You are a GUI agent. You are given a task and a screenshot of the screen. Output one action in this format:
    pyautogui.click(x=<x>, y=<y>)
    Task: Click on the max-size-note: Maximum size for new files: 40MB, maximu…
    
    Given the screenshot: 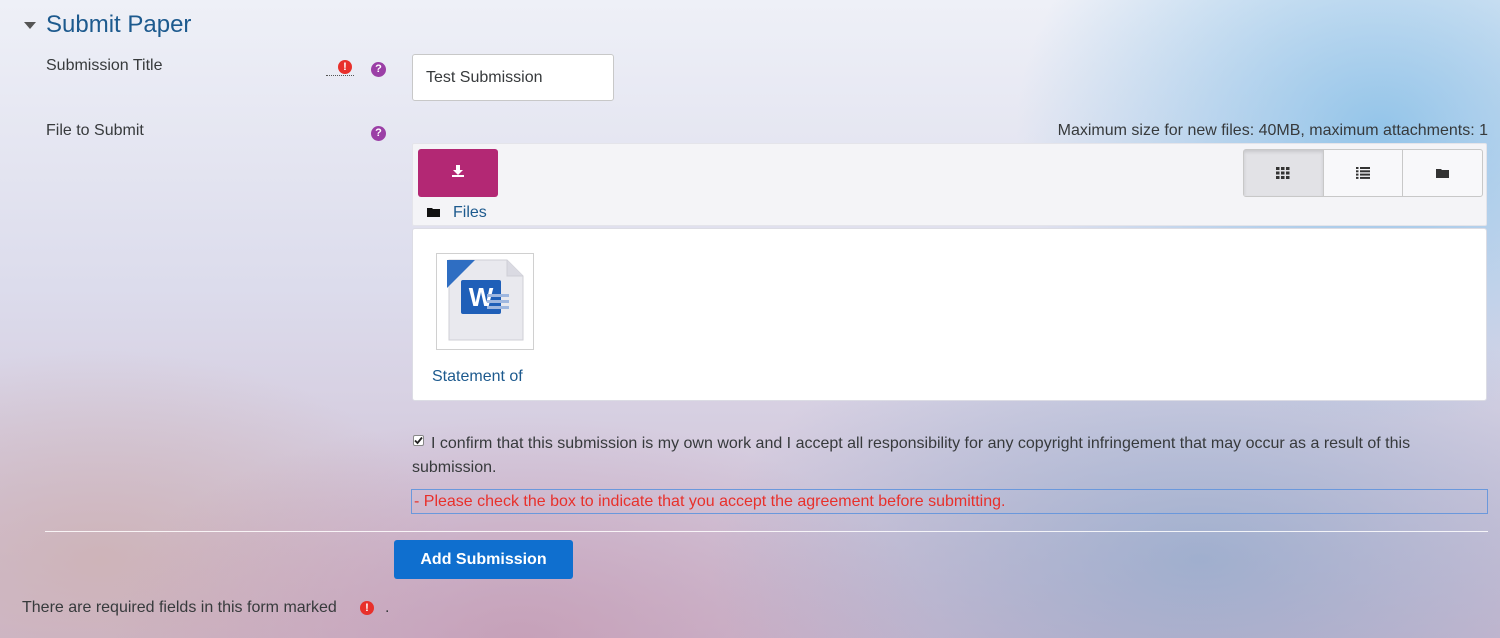 What is the action you would take?
    pyautogui.click(x=1272, y=130)
    